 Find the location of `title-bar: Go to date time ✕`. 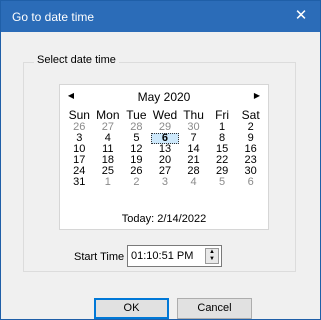

title-bar: Go to date time ✕ is located at coordinates (160, 16).